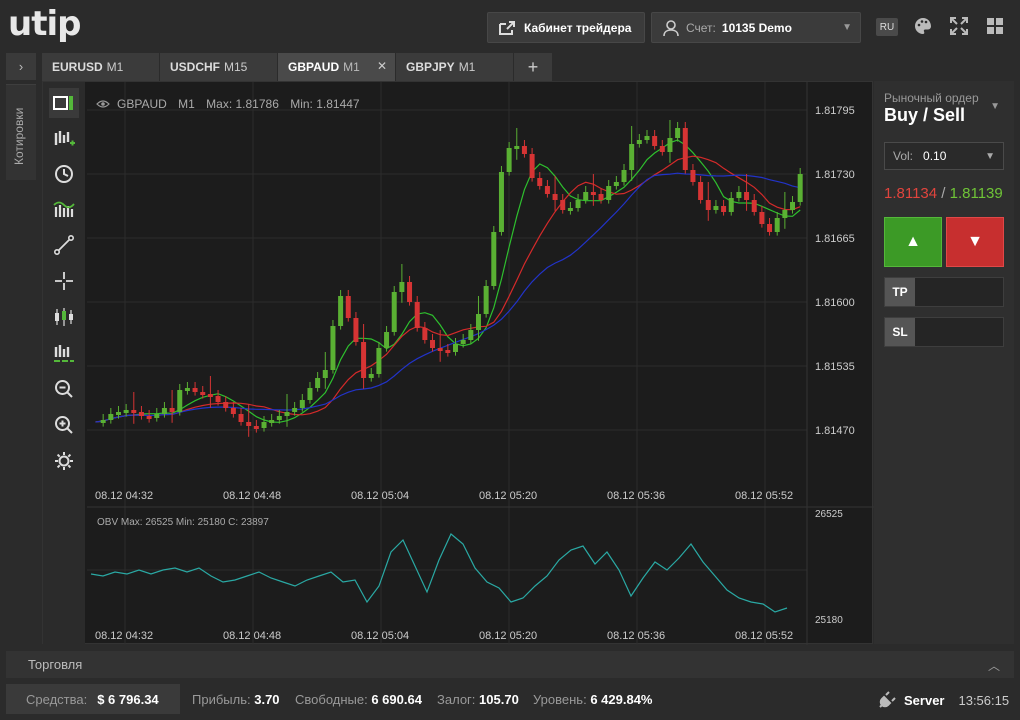 The image size is (1020, 720). Describe the element at coordinates (396, 699) in the screenshot. I see `free-value: 6 690.64` at that location.